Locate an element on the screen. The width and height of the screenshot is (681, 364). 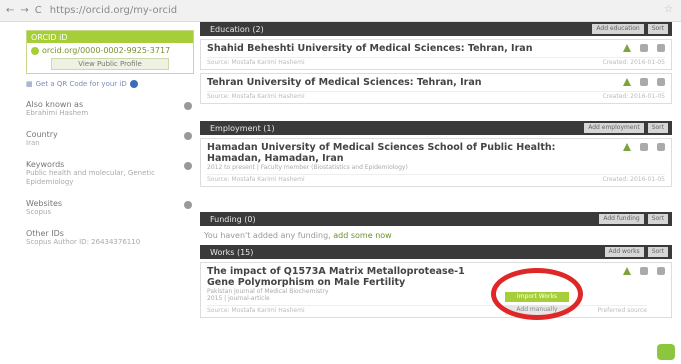
browser-nav: ← → C is located at coordinates (24, 10).